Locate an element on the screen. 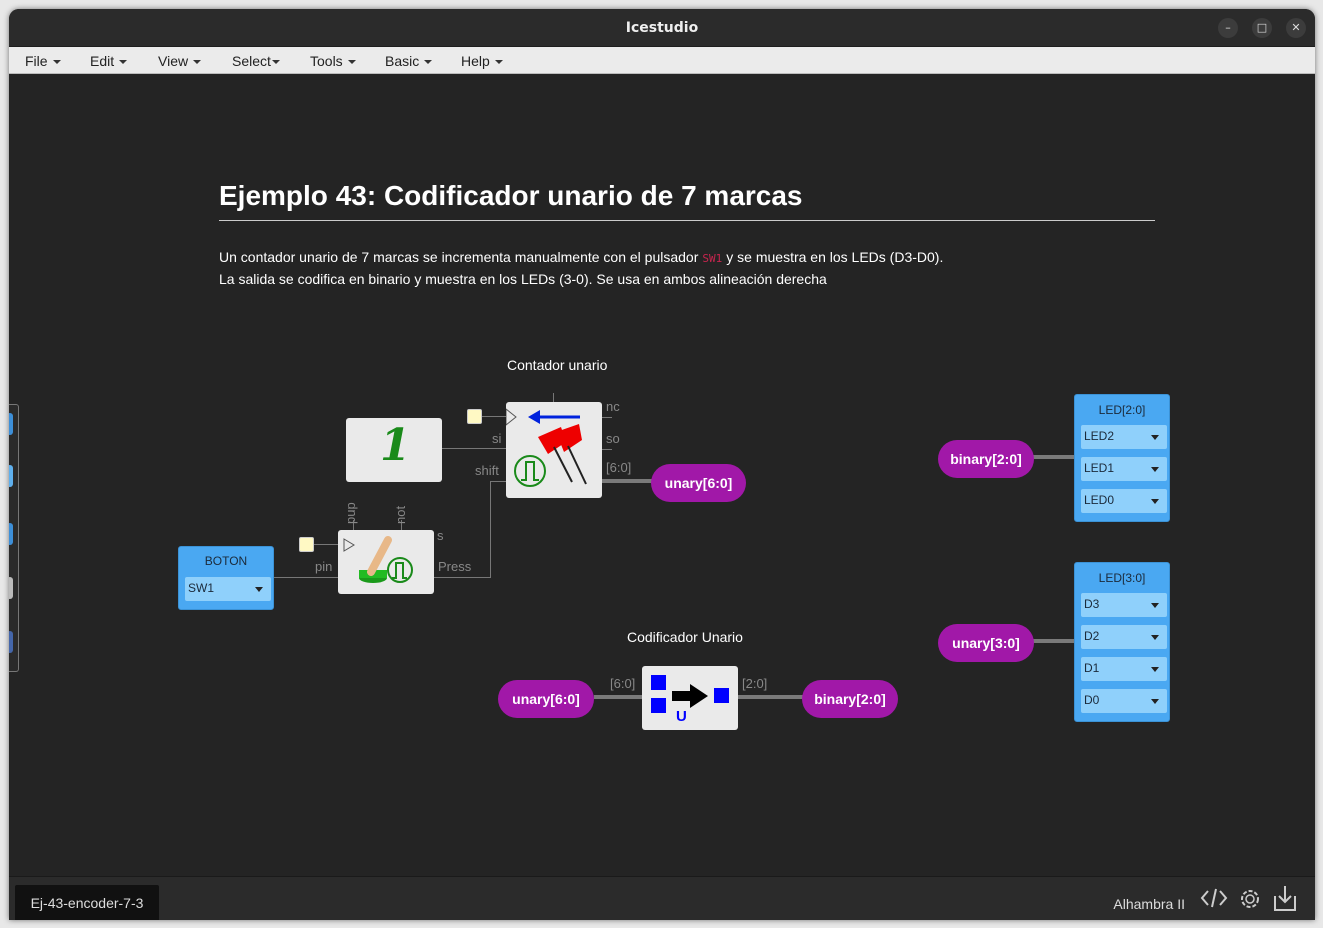 The width and height of the screenshot is (1323, 928). pin-pup: pup is located at coordinates (350, 513).